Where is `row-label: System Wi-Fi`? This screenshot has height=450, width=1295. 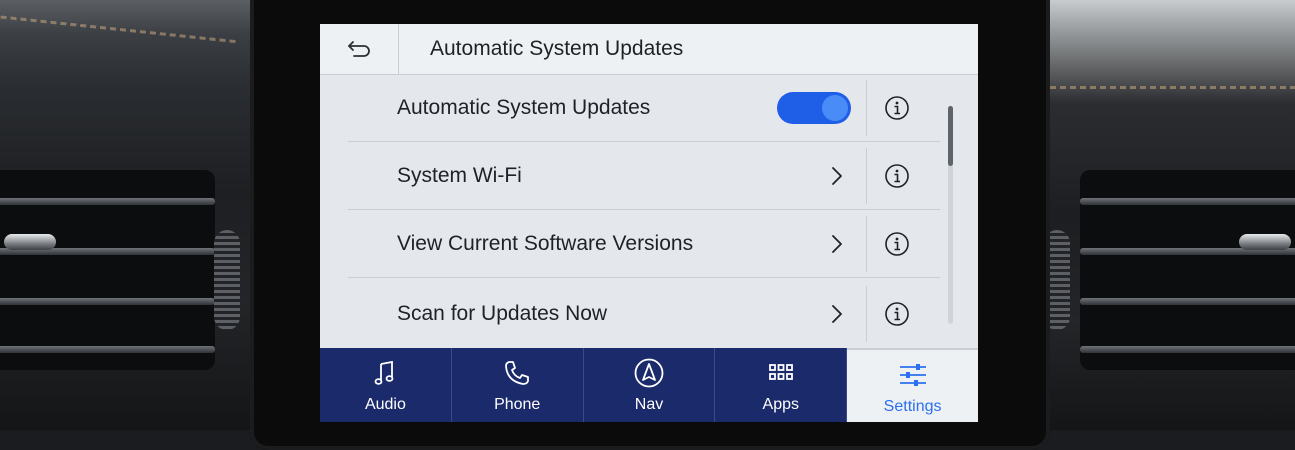 row-label: System Wi-Fi is located at coordinates (459, 175).